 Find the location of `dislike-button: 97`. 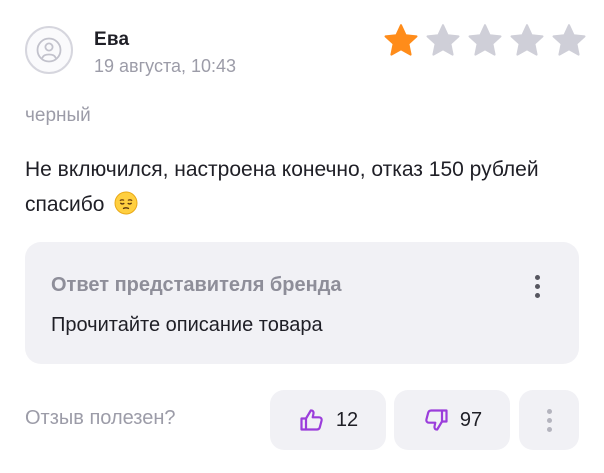

dislike-button: 97 is located at coordinates (452, 420).